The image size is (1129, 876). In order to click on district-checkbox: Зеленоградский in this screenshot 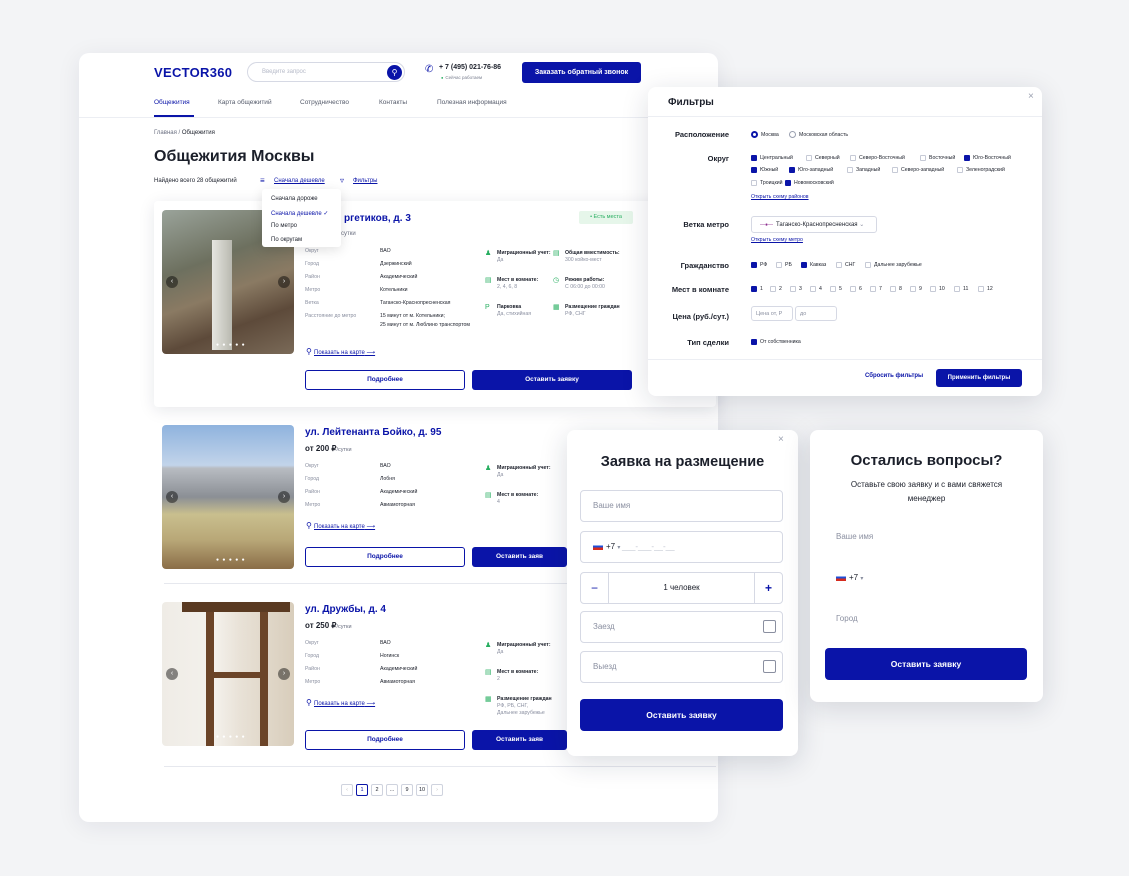, I will do `click(981, 170)`.